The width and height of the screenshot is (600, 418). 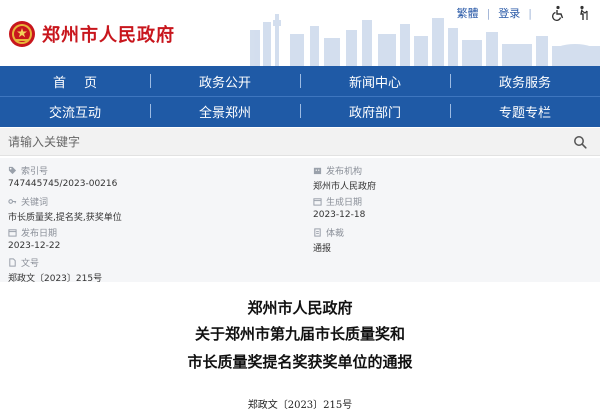 What do you see at coordinates (55, 270) in the screenshot?
I see `meta-document-number: 文号 郑政文〔2023〕215号` at bounding box center [55, 270].